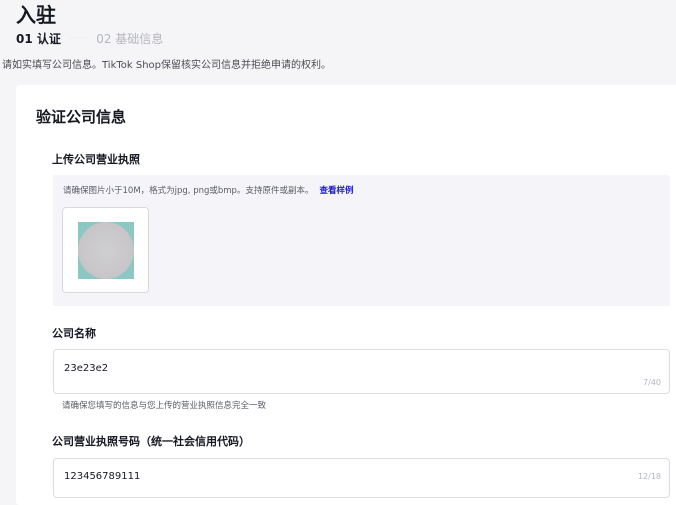  I want to click on license-upload-label: 上传公司营业执照, so click(96, 159).